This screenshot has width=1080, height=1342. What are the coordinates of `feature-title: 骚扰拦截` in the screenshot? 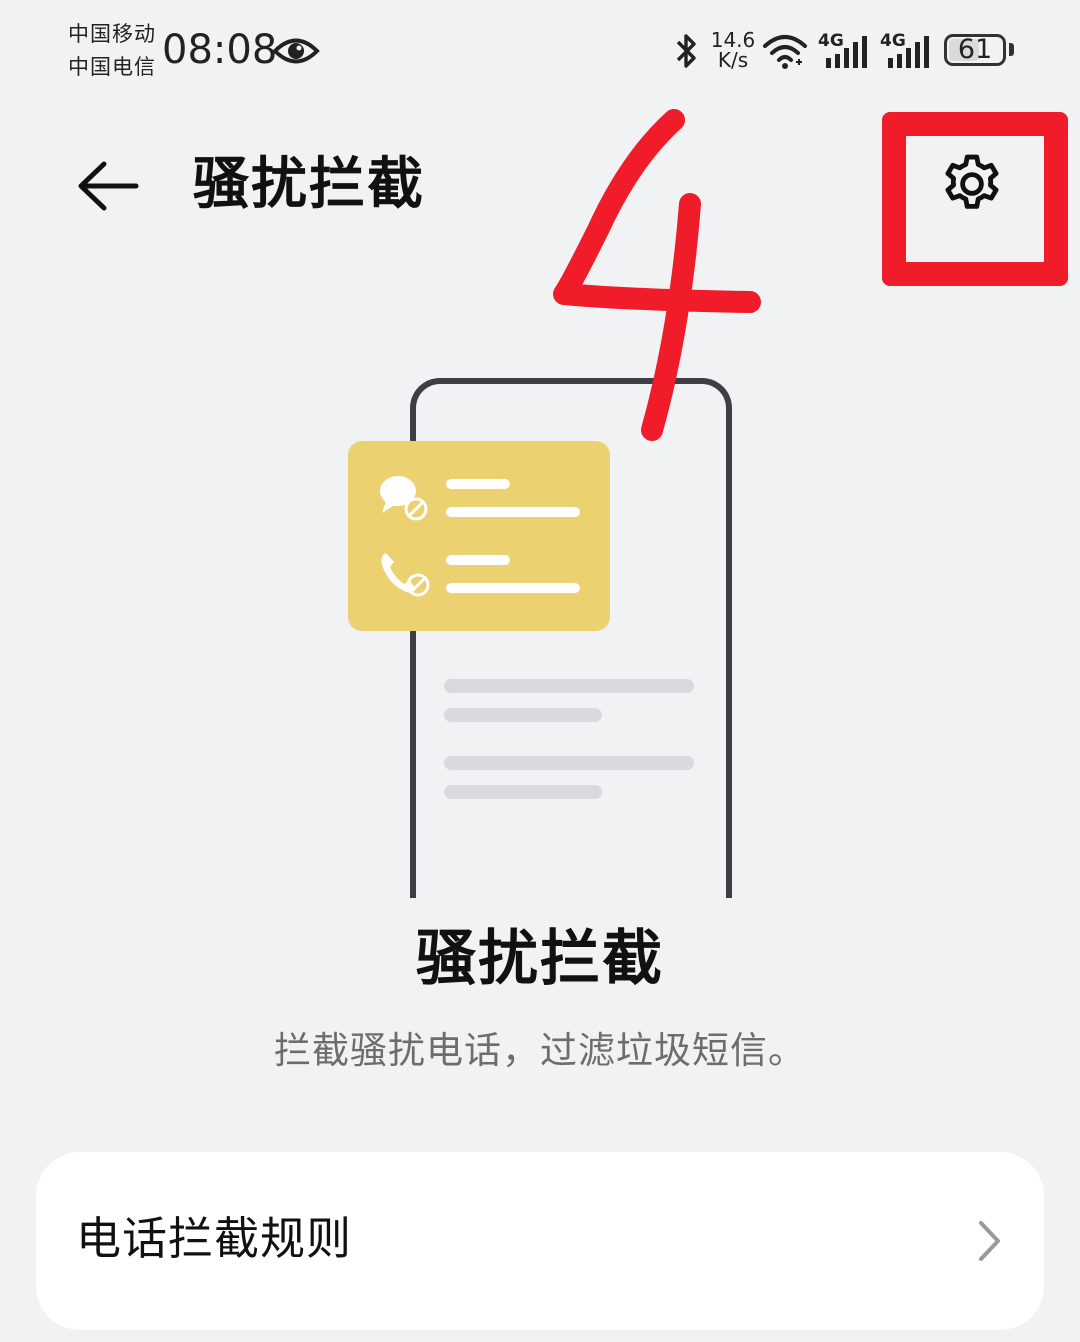 It's located at (540, 959).